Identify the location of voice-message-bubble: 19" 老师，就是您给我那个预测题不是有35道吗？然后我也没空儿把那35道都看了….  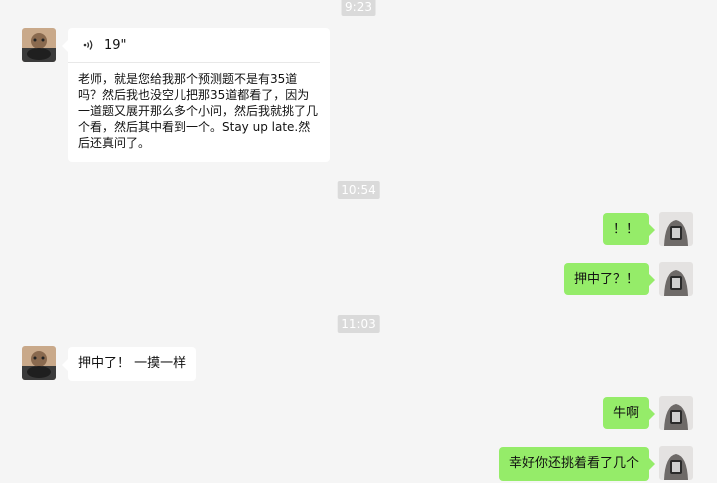
(196, 95).